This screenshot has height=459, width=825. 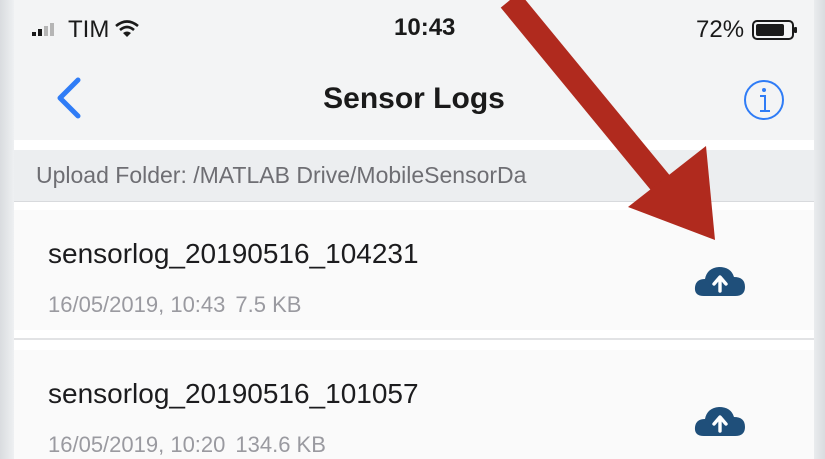 I want to click on log-file-name: sensorlog_20190516_101057, so click(x=233, y=393).